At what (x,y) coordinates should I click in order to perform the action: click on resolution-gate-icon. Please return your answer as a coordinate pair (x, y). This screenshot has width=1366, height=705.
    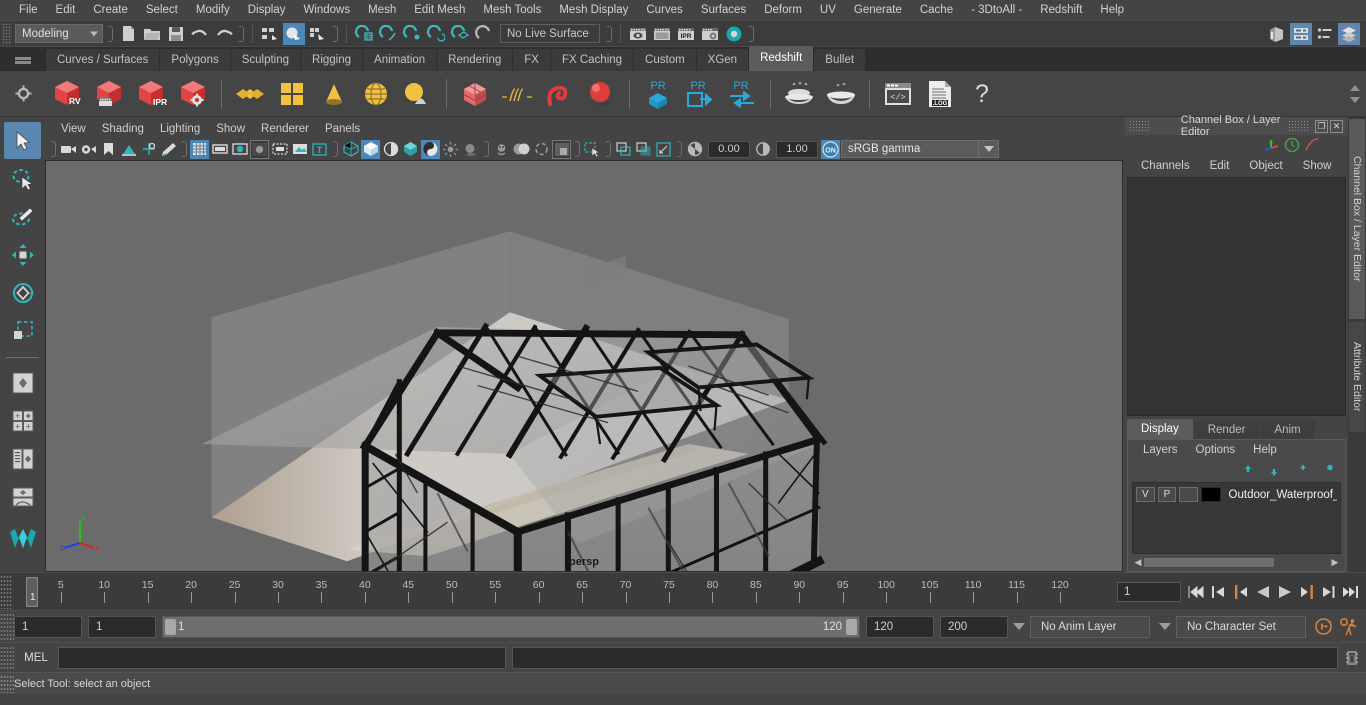
    Looking at the image, I should click on (239, 149).